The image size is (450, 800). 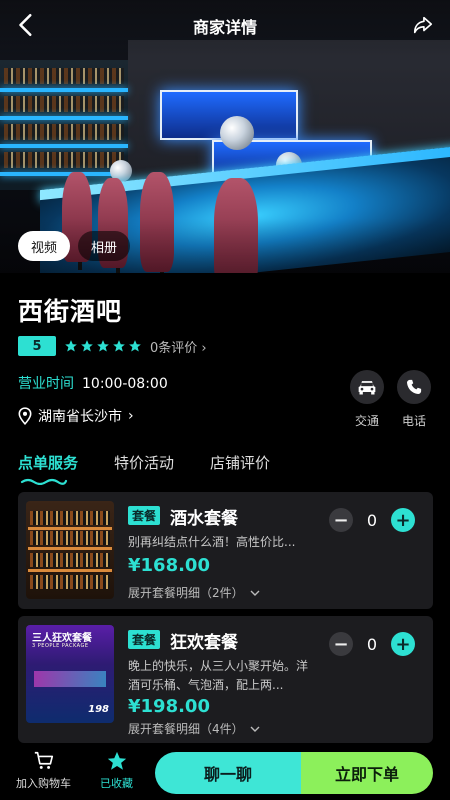 I want to click on collected-label: 已收藏, so click(x=116, y=783).